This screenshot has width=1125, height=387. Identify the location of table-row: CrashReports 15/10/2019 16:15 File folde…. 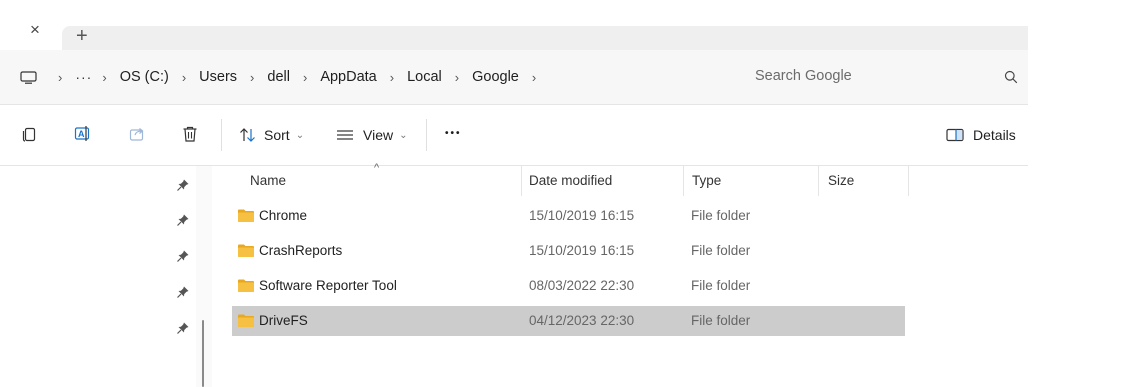
(568, 251).